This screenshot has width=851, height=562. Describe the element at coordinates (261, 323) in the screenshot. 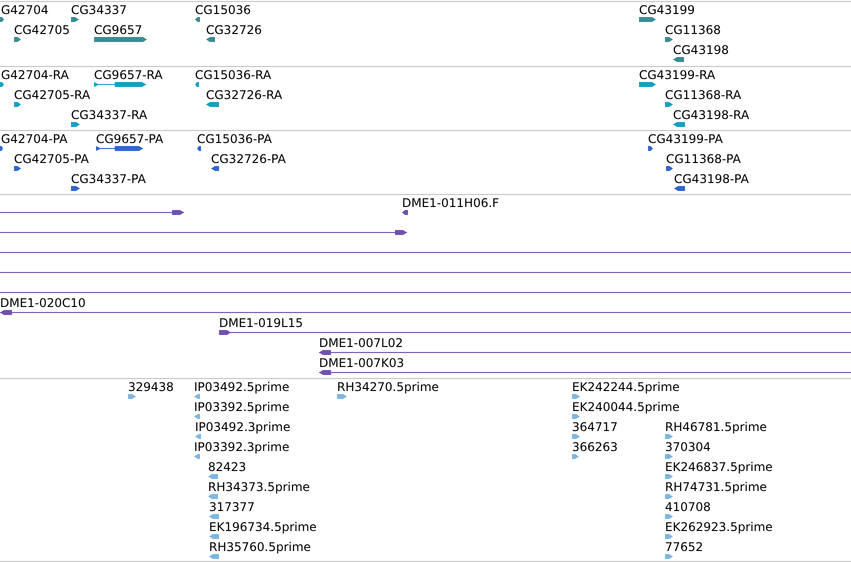

I see `feature-label: DME1-019L15` at that location.